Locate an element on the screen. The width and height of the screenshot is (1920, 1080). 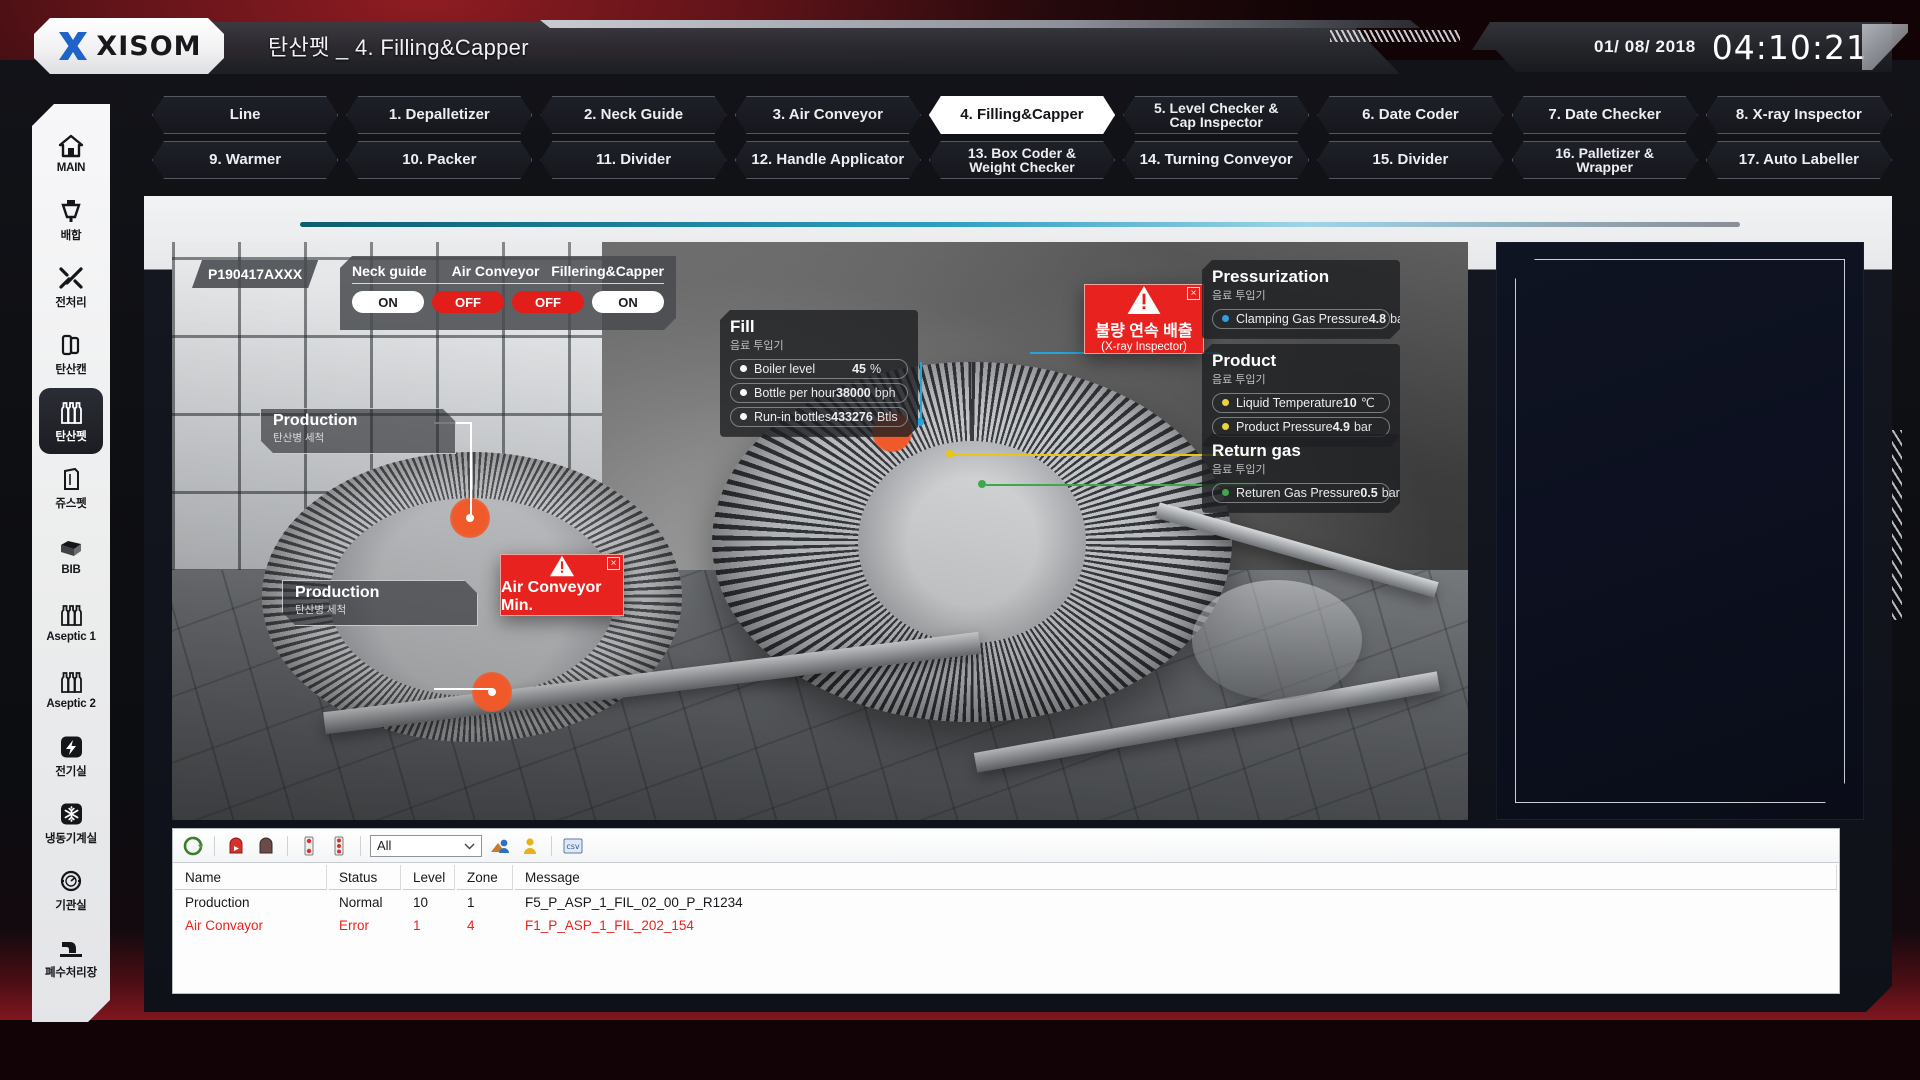
metric-row: Product Pressure 4.9 bar is located at coordinates (1301, 427).